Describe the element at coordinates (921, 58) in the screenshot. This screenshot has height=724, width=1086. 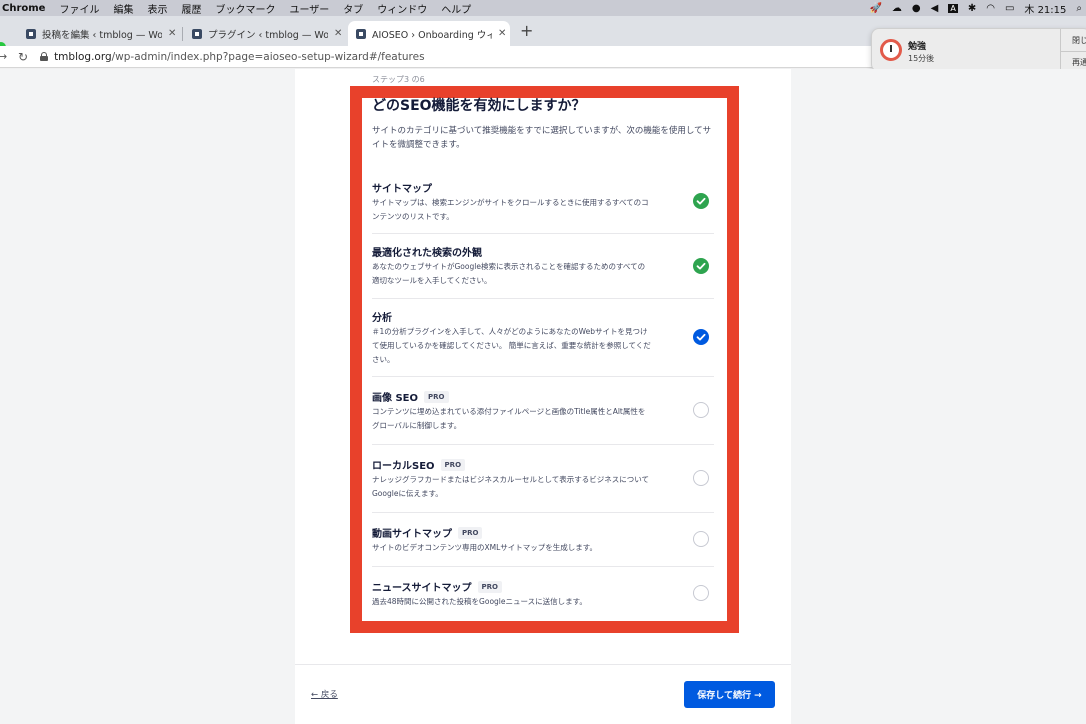
I see `notification-subtitle: 15分後` at that location.